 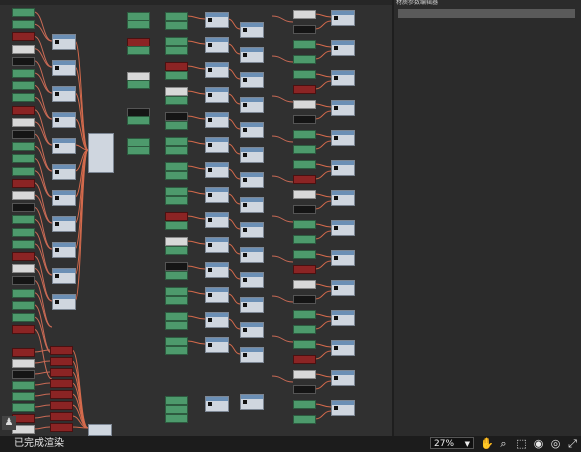 What do you see at coordinates (503, 443) in the screenshot?
I see `zoom-magnify-icon: ⌕` at bounding box center [503, 443].